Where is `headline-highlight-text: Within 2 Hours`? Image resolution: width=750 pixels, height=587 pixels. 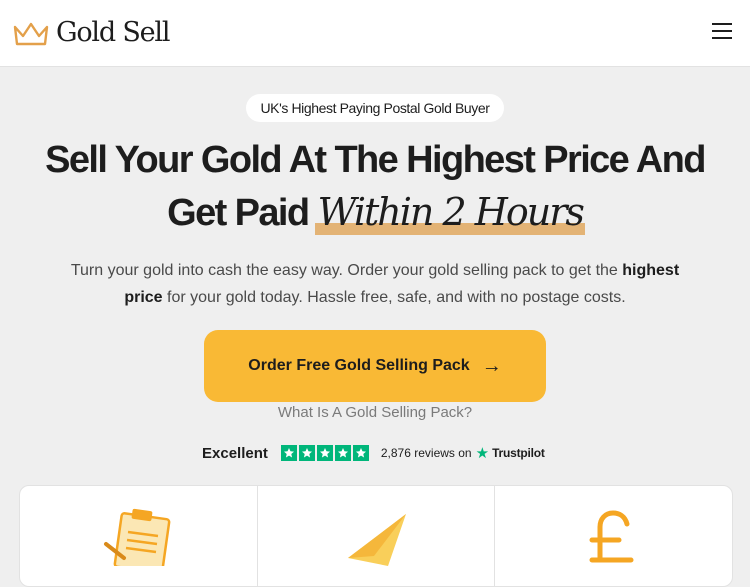 headline-highlight-text: Within 2 Hours is located at coordinates (450, 212).